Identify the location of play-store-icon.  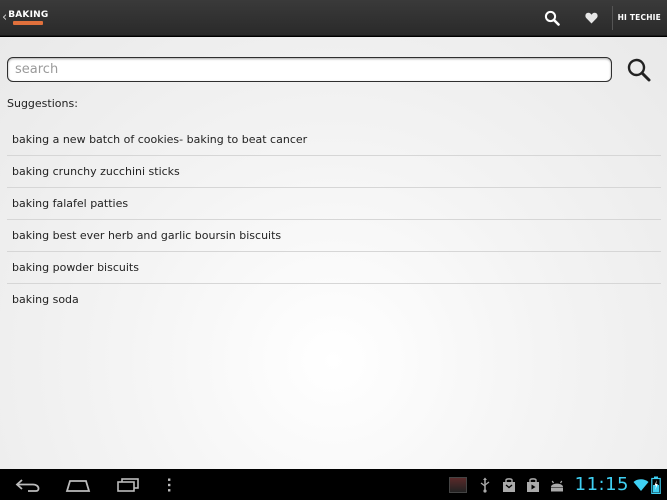
(532, 484).